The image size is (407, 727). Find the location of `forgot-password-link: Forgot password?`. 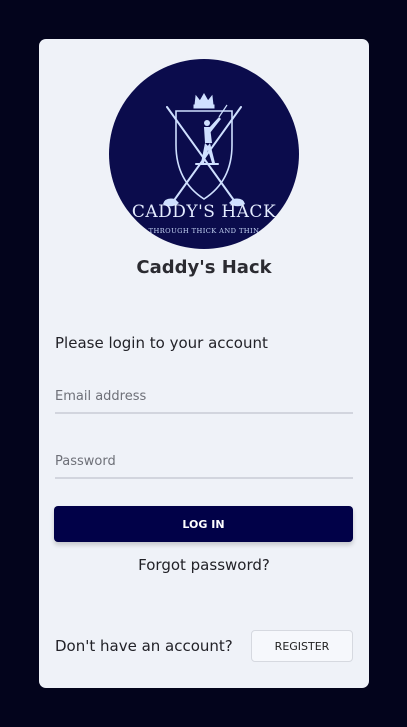

forgot-password-link: Forgot password? is located at coordinates (204, 565).